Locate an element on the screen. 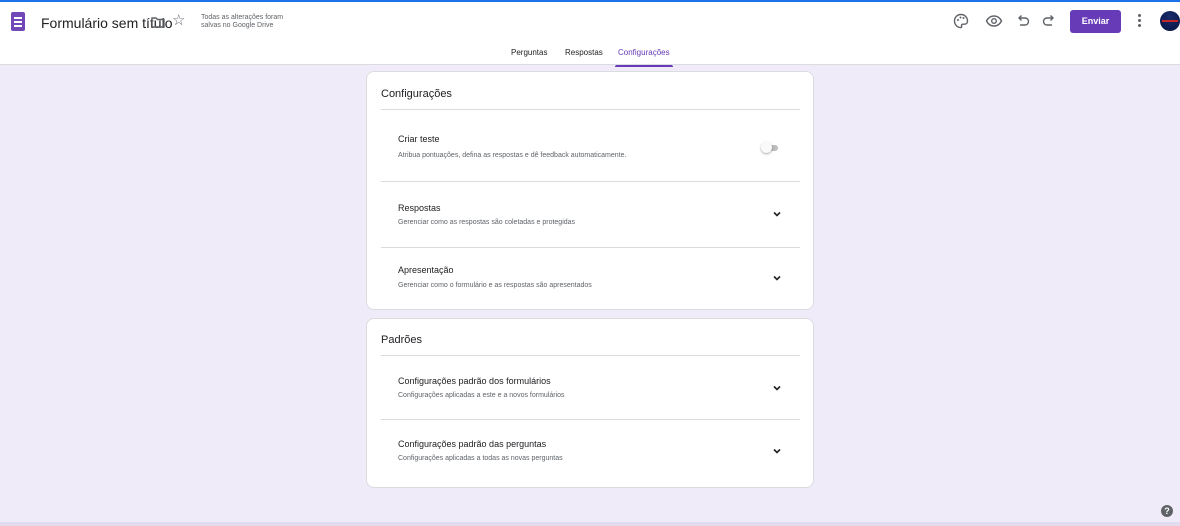  section-title: Criar teste is located at coordinates (419, 139).